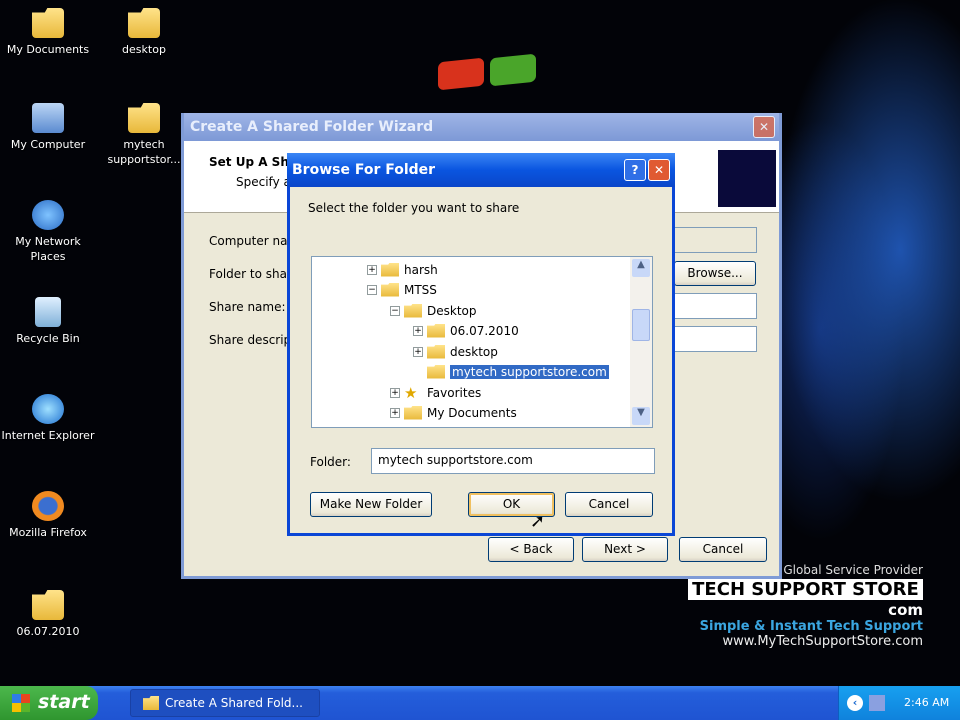 The image size is (960, 720). I want to click on share-name-input, so click(713, 306).